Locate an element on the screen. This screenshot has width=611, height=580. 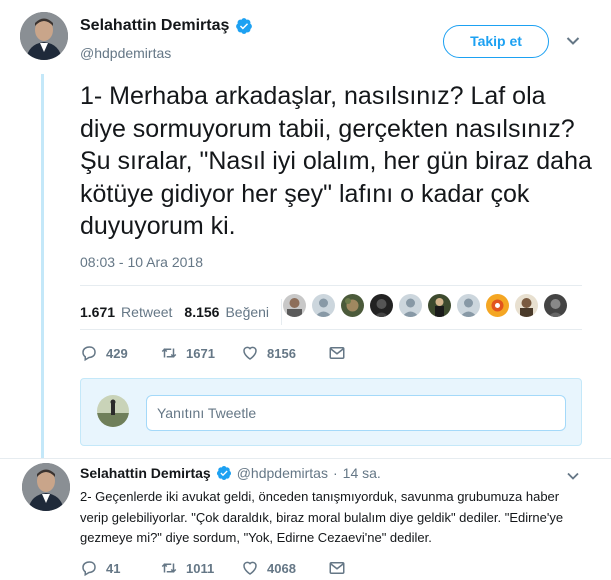
retweet-count: 1011 is located at coordinates (200, 568).